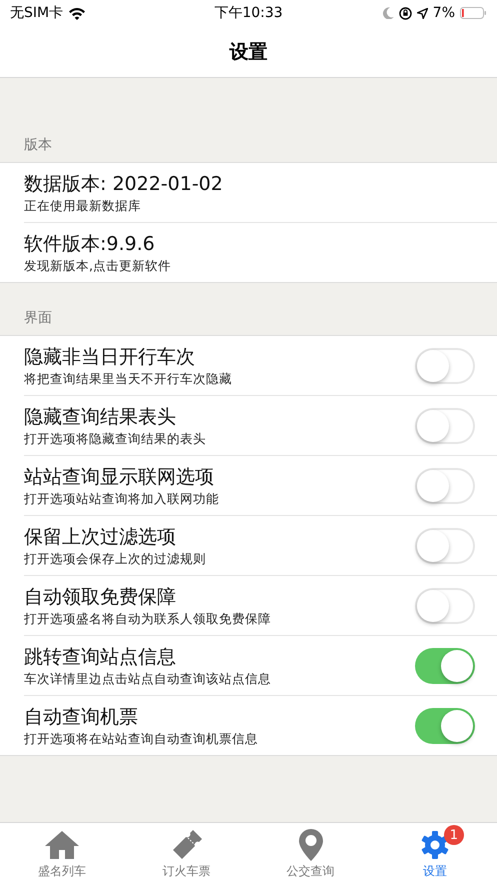  What do you see at coordinates (186, 853) in the screenshot?
I see `tab-item: 订火车票` at bounding box center [186, 853].